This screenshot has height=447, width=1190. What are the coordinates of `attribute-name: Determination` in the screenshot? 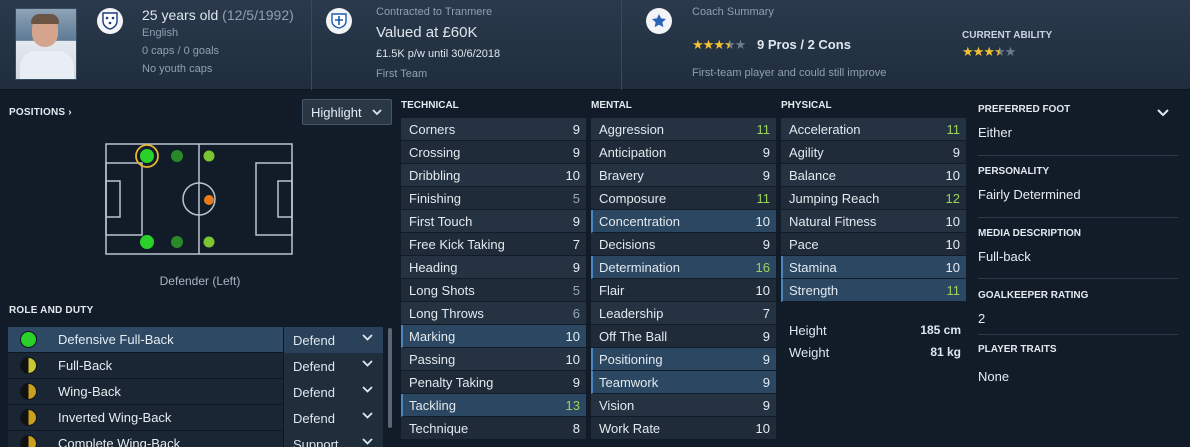 It's located at (639, 267).